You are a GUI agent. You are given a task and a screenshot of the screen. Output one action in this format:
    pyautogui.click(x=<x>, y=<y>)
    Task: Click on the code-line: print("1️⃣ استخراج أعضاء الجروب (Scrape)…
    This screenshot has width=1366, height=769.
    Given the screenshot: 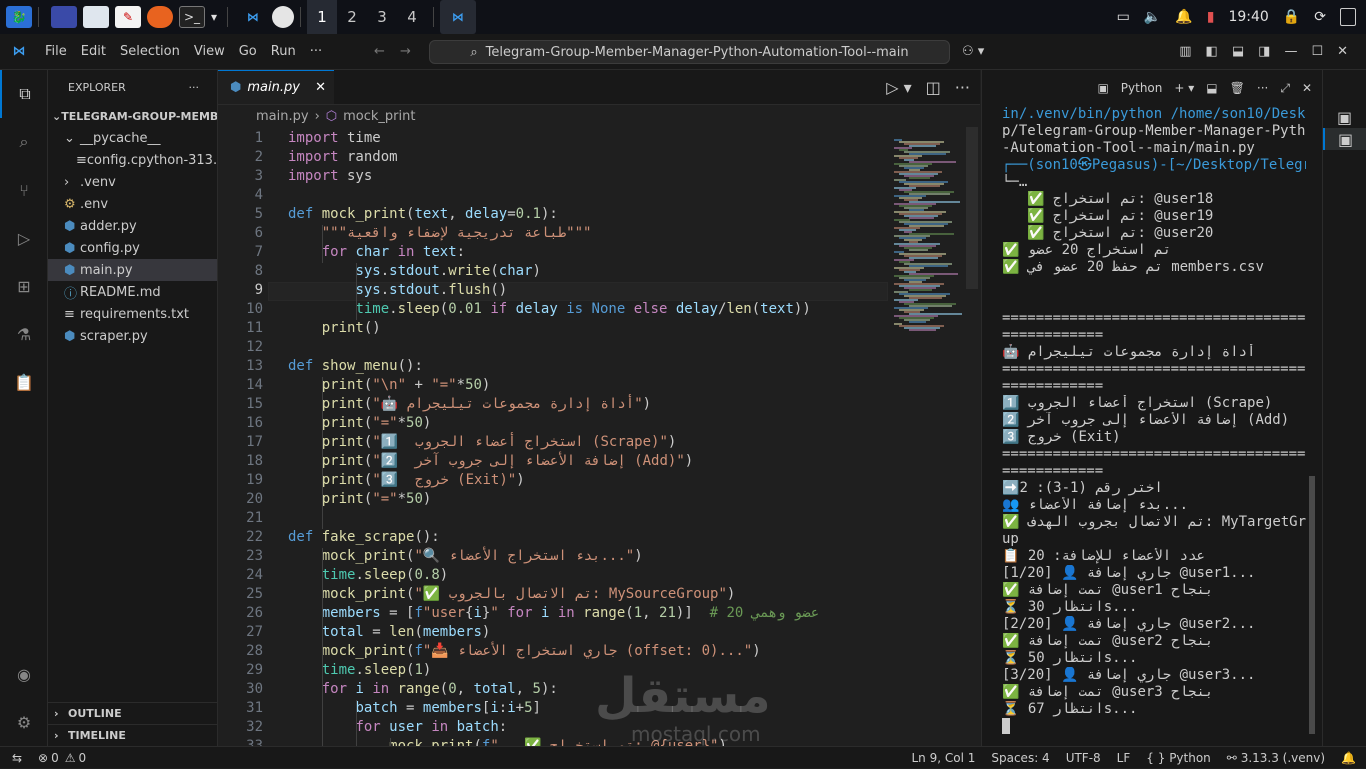 What is the action you would take?
    pyautogui.click(x=482, y=442)
    